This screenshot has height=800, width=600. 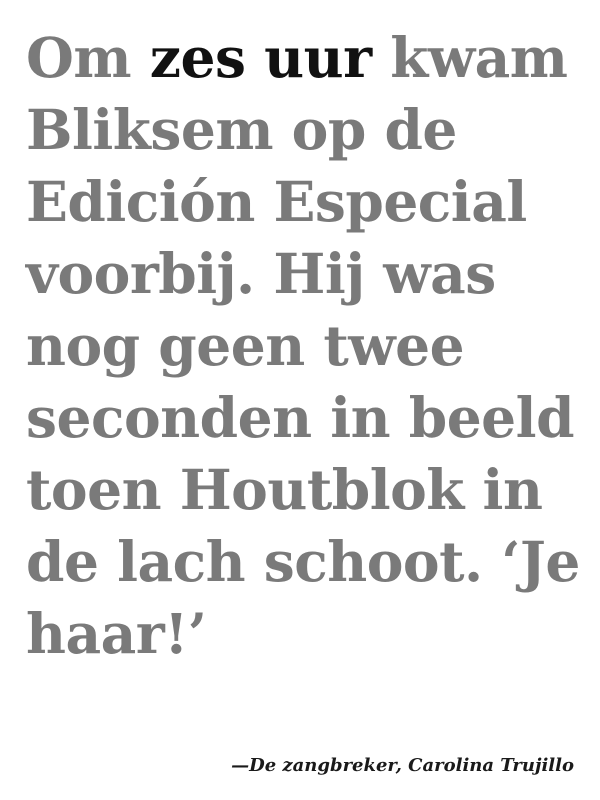 What do you see at coordinates (260, 57) in the screenshot?
I see `quote-highlight: zes uur` at bounding box center [260, 57].